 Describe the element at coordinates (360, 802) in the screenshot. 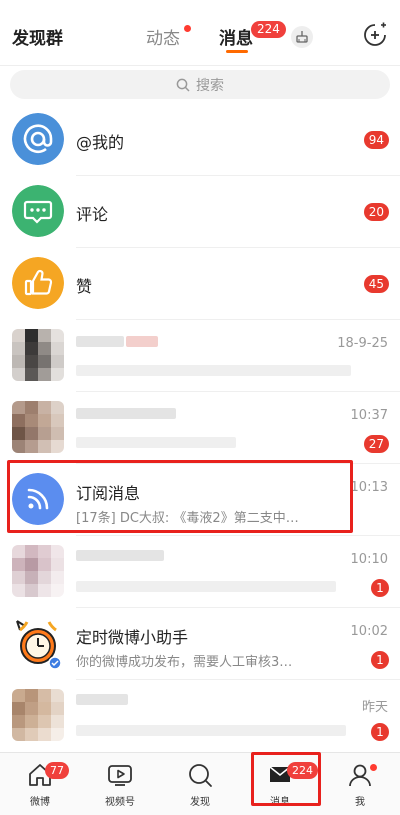

I see `nav-label: 我` at that location.